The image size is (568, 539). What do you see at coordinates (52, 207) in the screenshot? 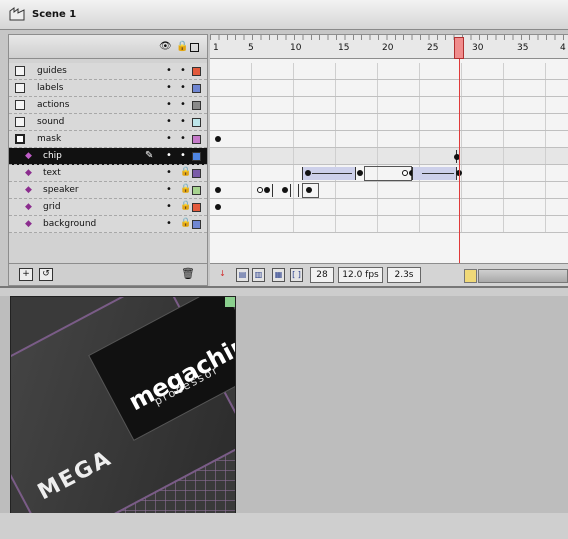
I see `layer-name: grid` at bounding box center [52, 207].